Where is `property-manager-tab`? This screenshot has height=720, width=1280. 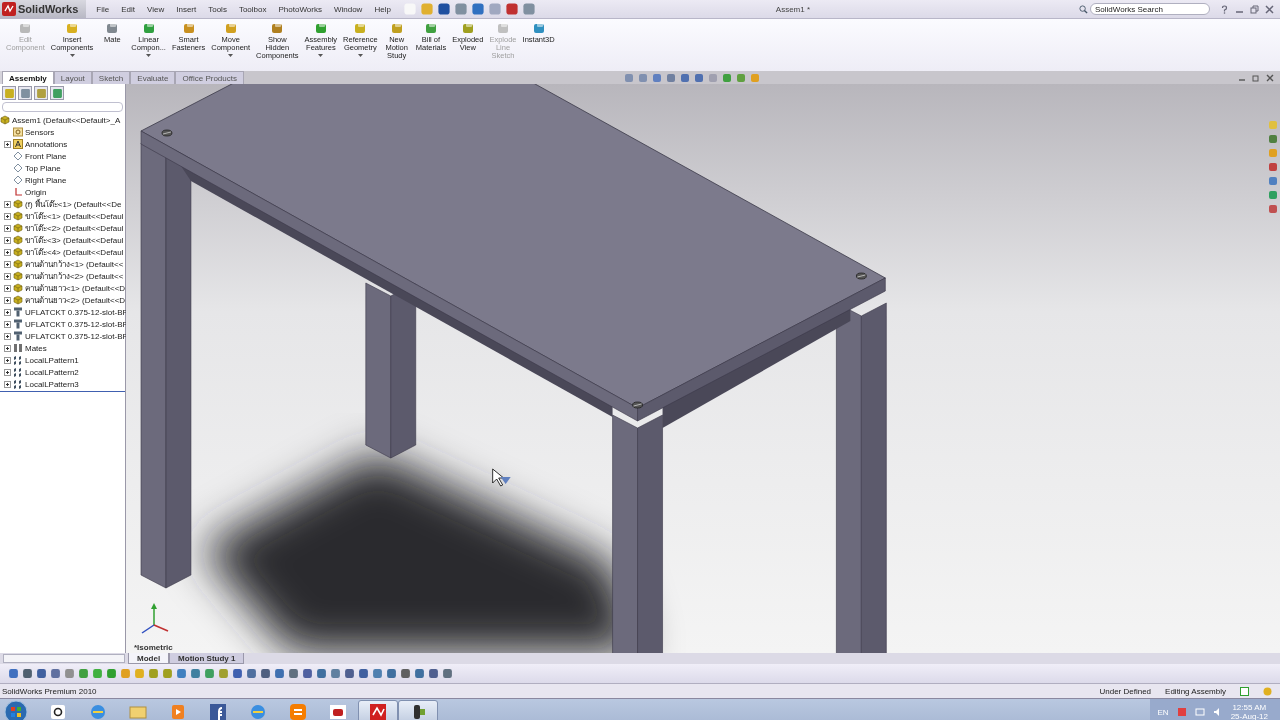 property-manager-tab is located at coordinates (25, 93).